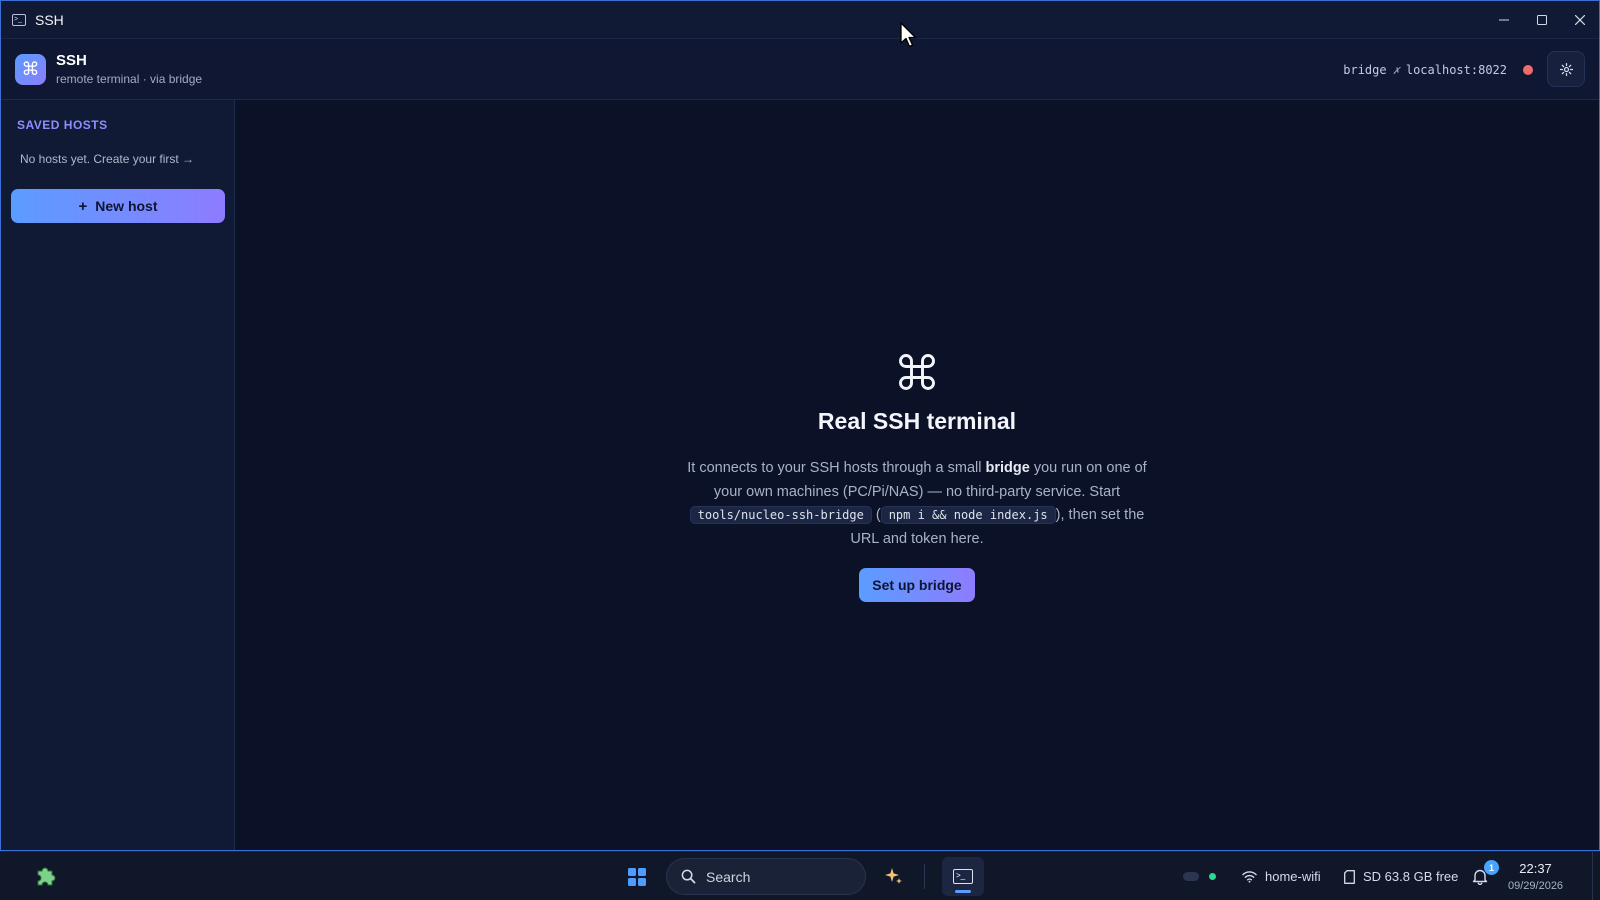  Describe the element at coordinates (924, 876) in the screenshot. I see `taskbar-separator` at that location.